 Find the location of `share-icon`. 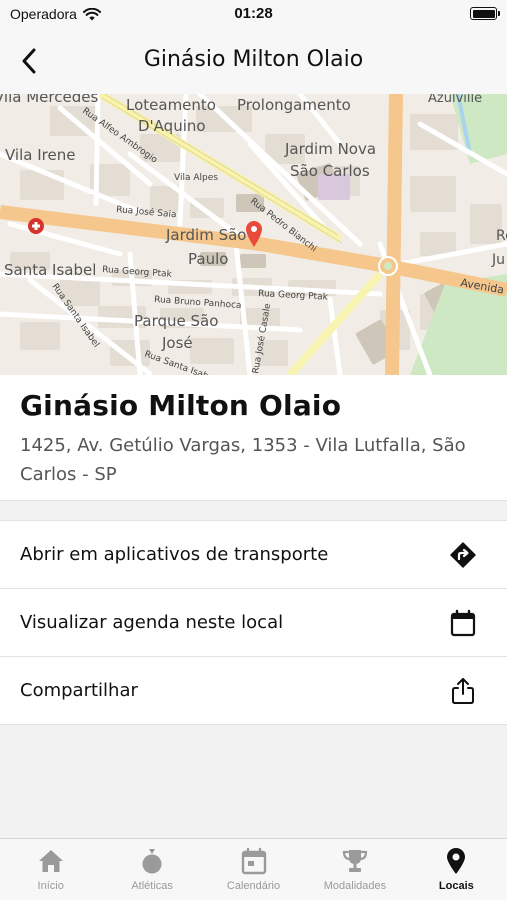

share-icon is located at coordinates (463, 691).